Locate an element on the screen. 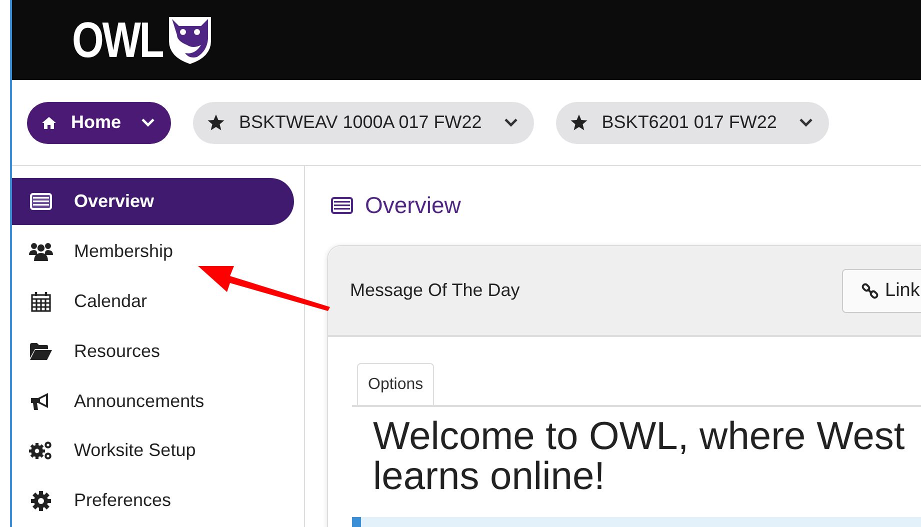  sidebar-item: Calendar is located at coordinates (153, 301).